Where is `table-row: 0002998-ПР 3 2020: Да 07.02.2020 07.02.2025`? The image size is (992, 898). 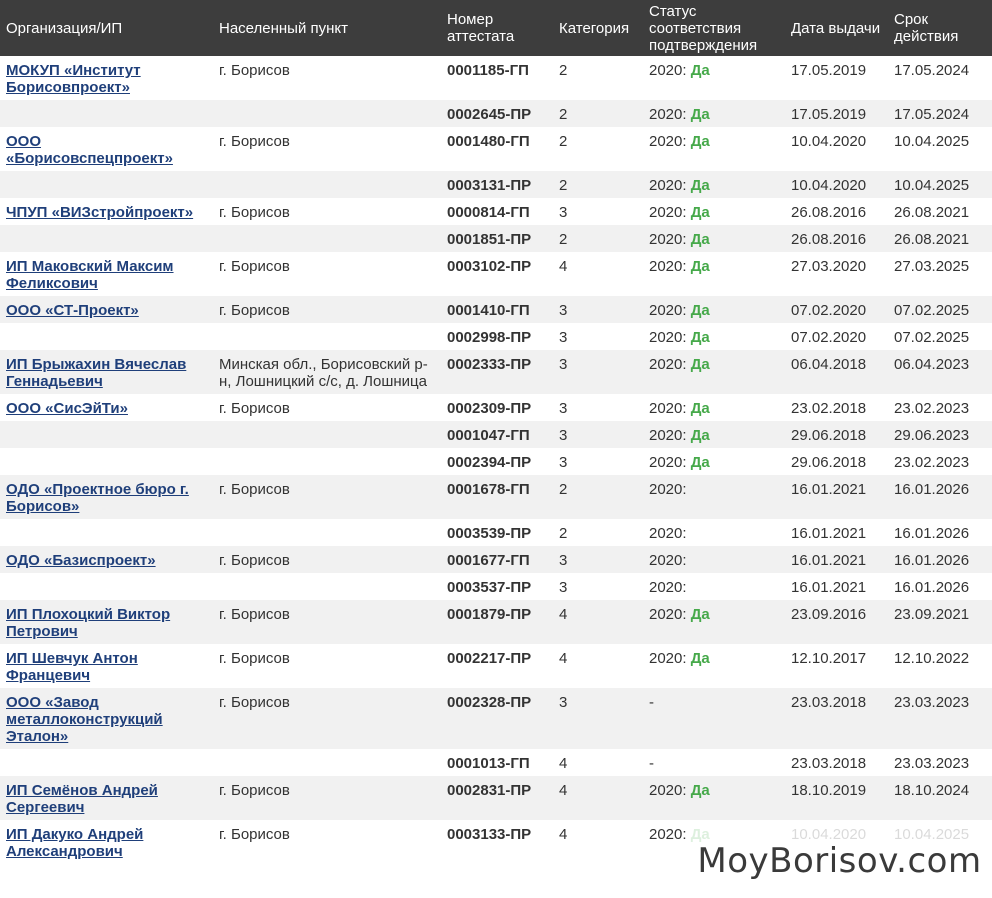 table-row: 0002998-ПР 3 2020: Да 07.02.2020 07.02.2025 is located at coordinates (496, 336).